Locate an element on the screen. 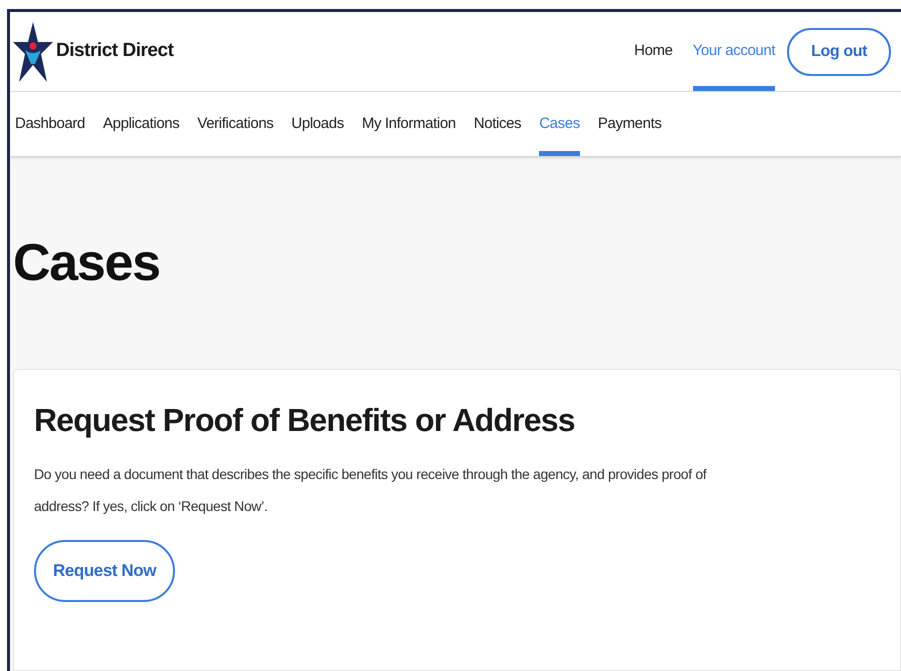  page-title: Cases is located at coordinates (87, 263).